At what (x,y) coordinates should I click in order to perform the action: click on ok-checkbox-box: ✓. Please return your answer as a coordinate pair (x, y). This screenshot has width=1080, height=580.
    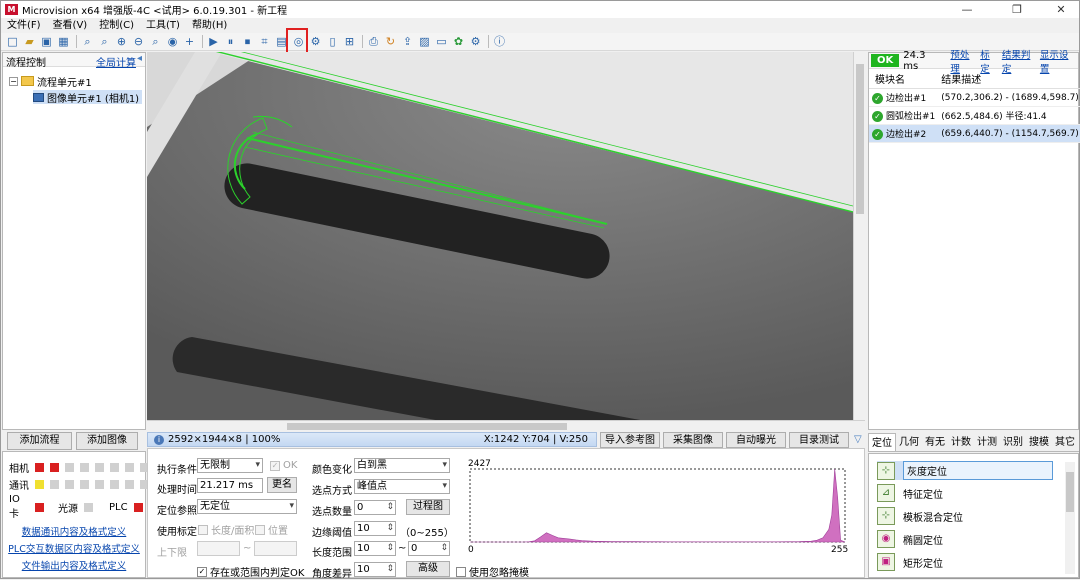
    Looking at the image, I should click on (275, 465).